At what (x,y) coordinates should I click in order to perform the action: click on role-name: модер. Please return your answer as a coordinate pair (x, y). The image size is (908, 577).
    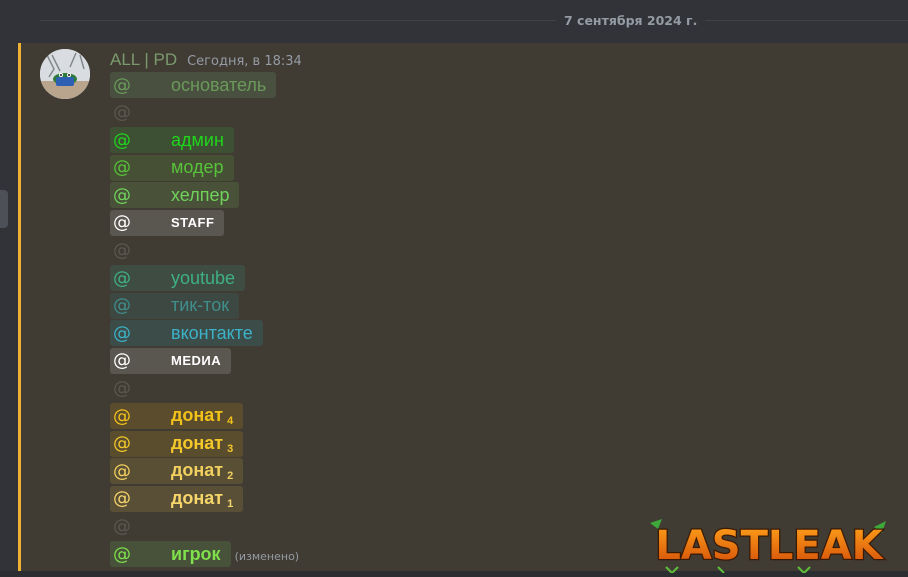
    Looking at the image, I should click on (197, 167).